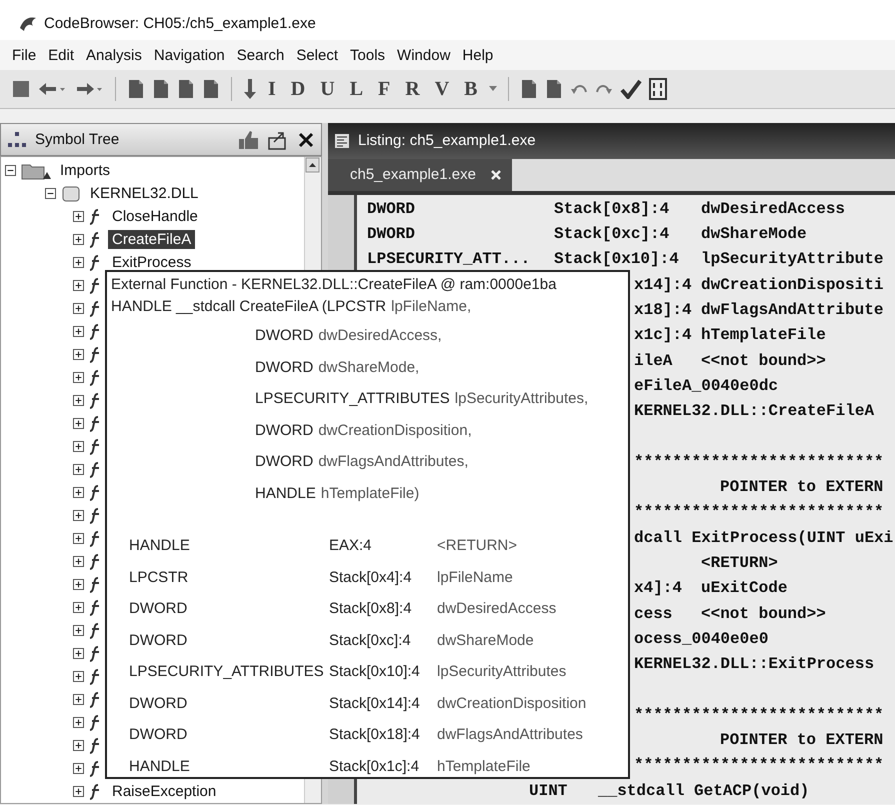 The image size is (895, 805). What do you see at coordinates (485, 640) in the screenshot?
I see `param-name: dwShareMode` at bounding box center [485, 640].